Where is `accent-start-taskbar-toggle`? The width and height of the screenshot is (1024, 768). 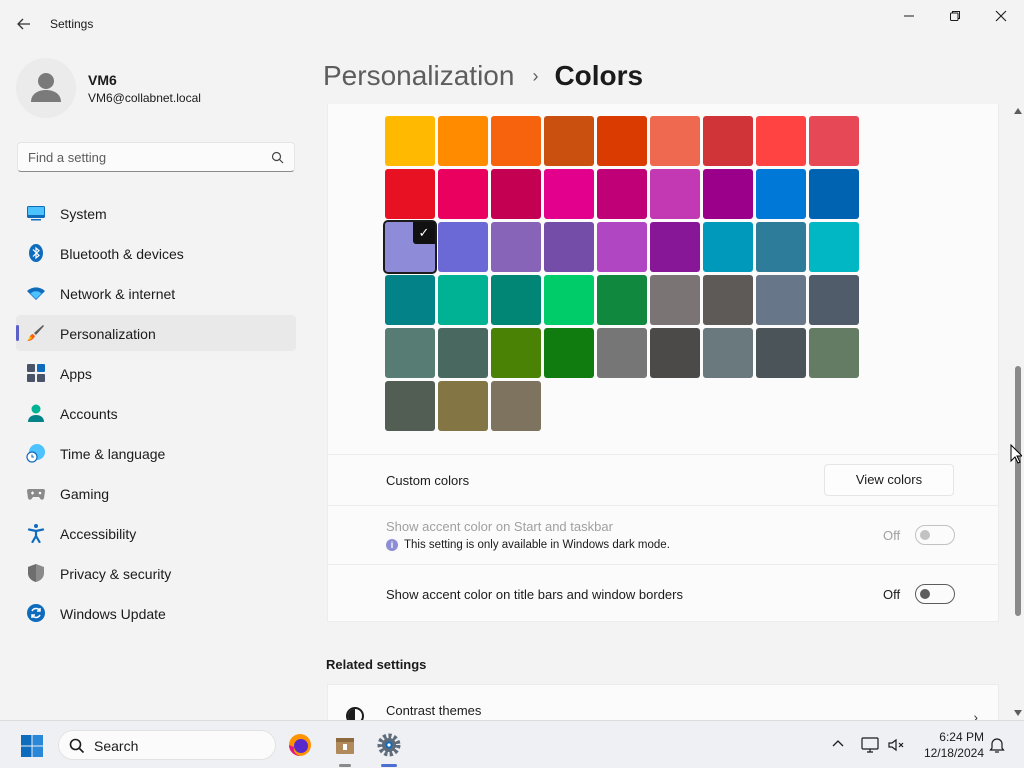
accent-start-taskbar-toggle is located at coordinates (935, 535).